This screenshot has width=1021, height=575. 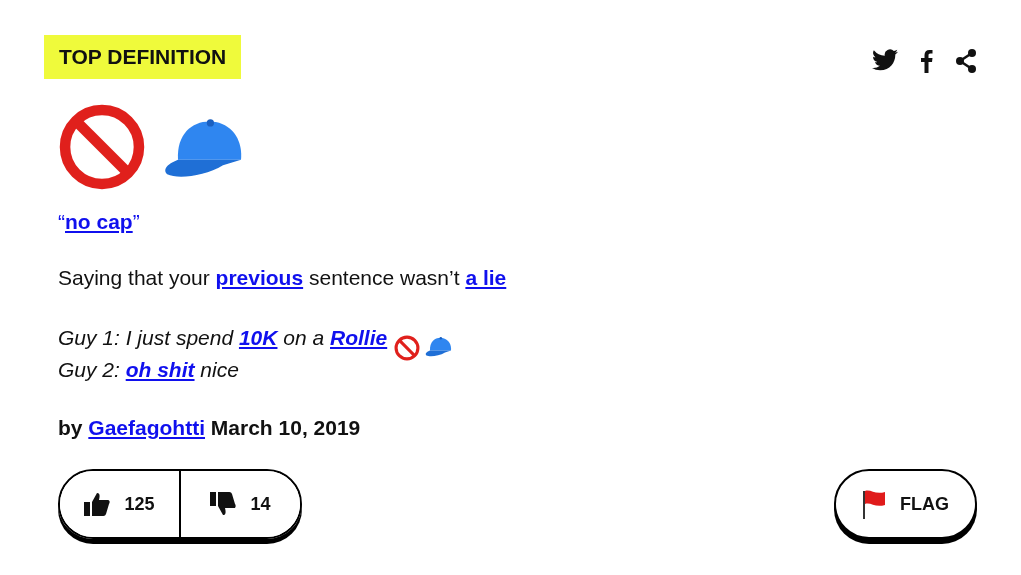 I want to click on word-title: “no cap”, so click(x=99, y=222).